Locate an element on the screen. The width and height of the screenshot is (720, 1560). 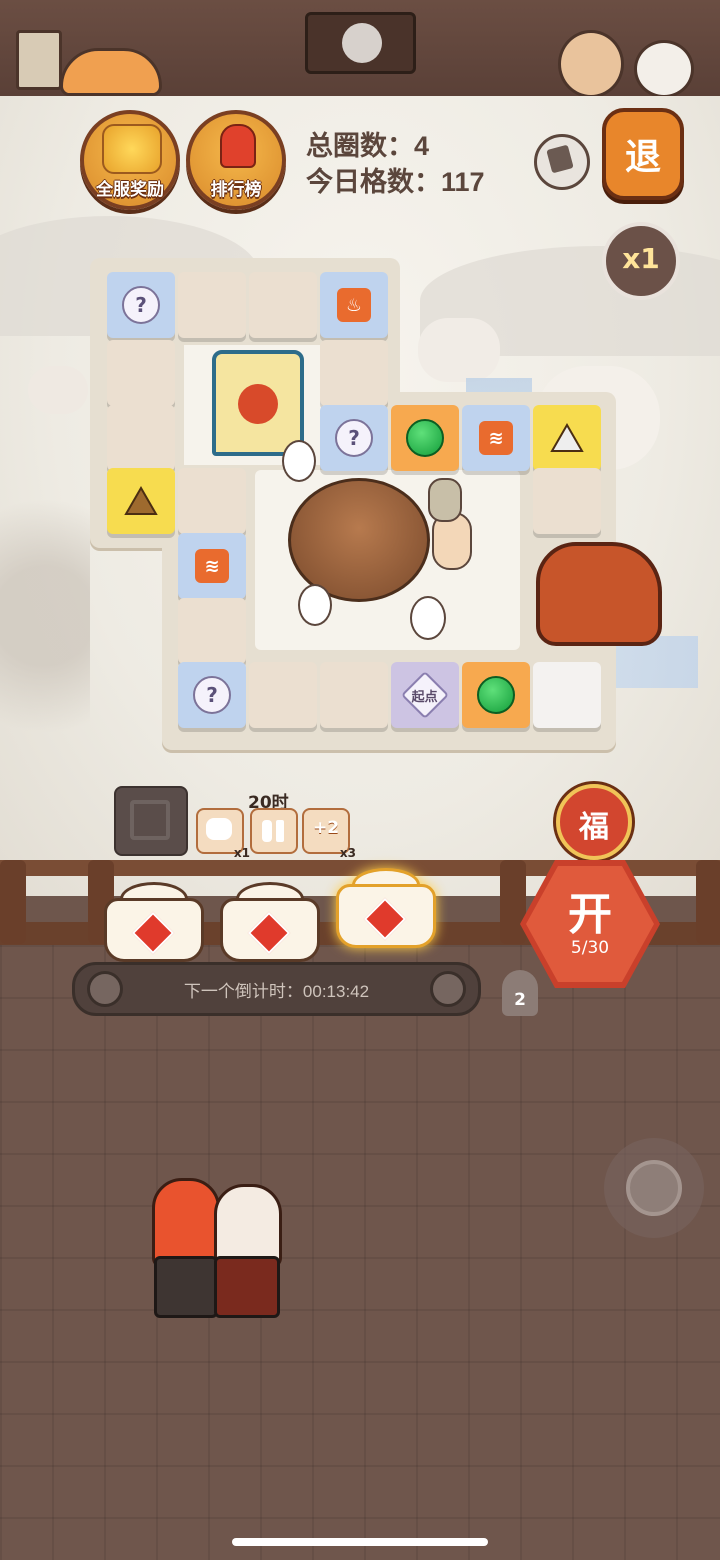
bonus-item-card: +2 x3 is located at coordinates (329, 834).